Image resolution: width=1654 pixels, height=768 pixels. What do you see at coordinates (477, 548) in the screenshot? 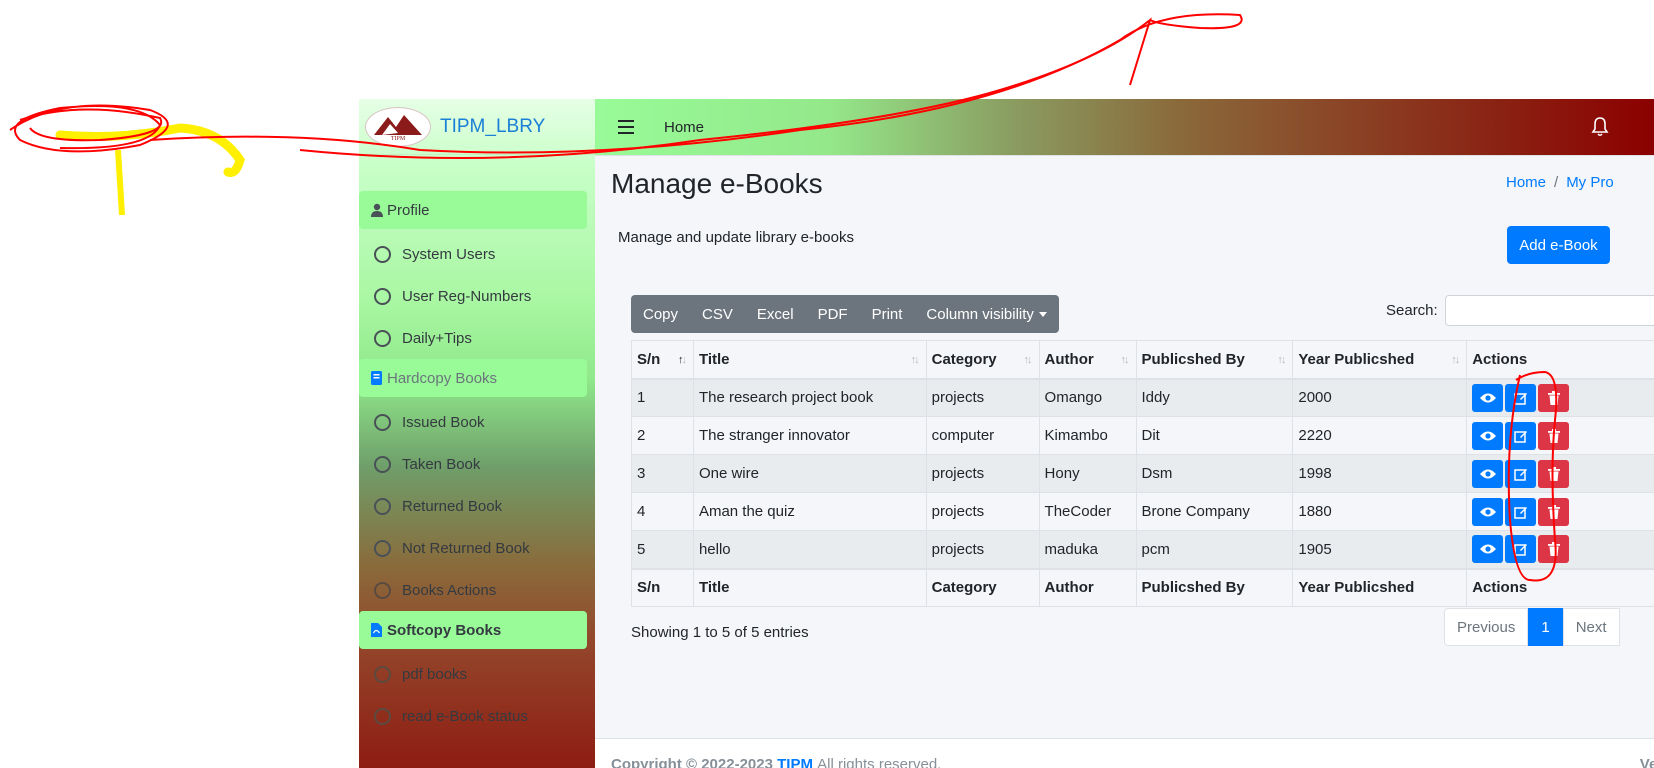
I see `sidebar-item-not-returned-book: Not Returned Book` at bounding box center [477, 548].